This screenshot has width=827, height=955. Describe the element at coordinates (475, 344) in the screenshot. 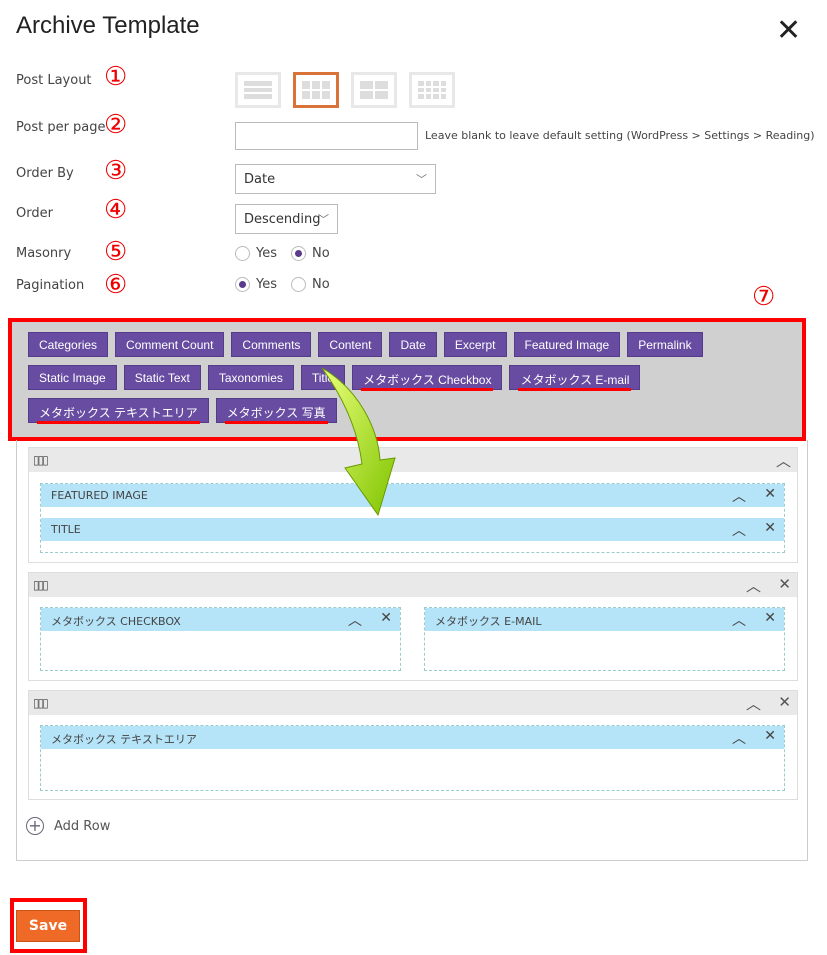

I see `field-chip: Excerpt` at that location.